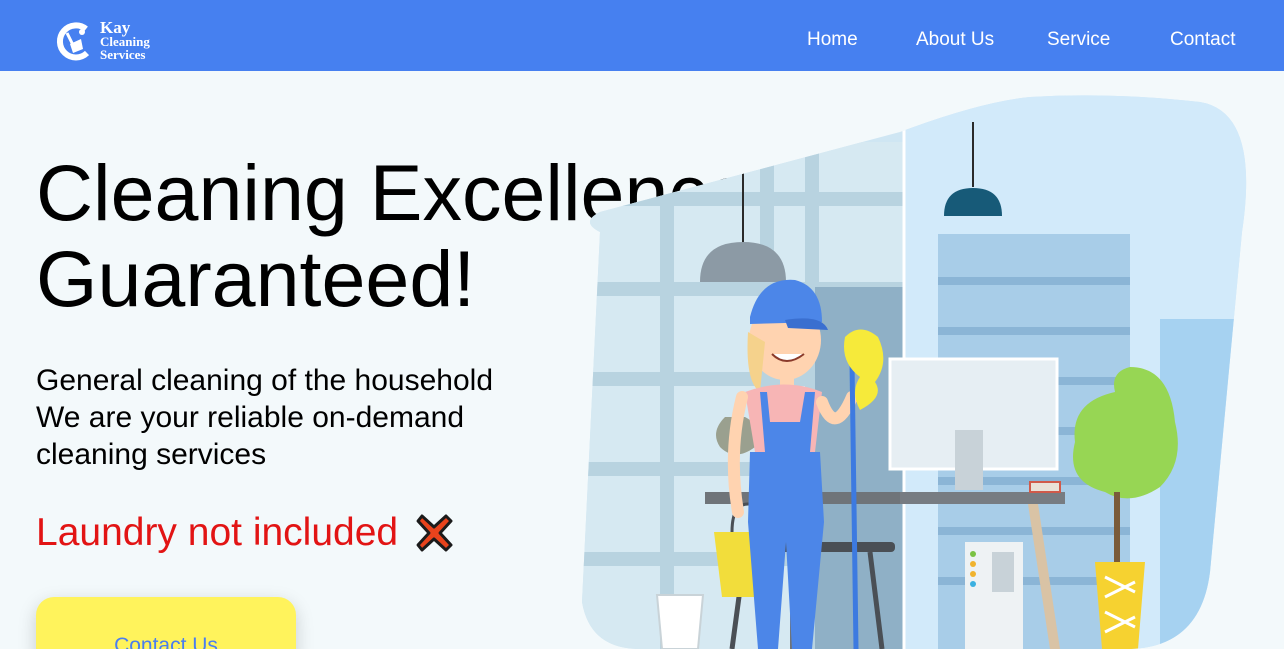 Image resolution: width=1284 pixels, height=649 pixels. Describe the element at coordinates (1078, 40) in the screenshot. I see `nav-service: Service` at that location.